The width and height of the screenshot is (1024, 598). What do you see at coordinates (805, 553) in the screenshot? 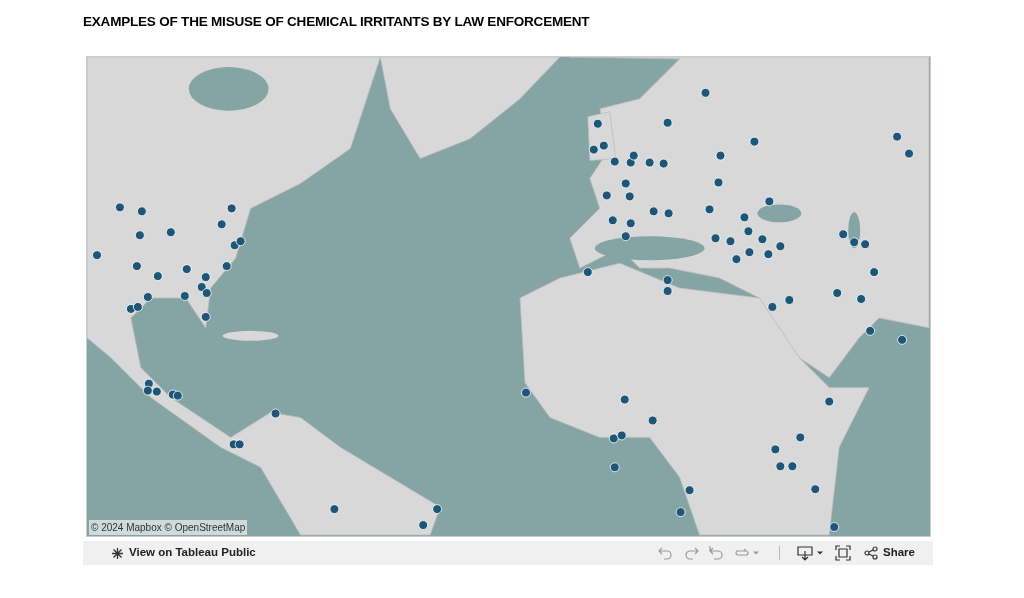
I see `download-button` at bounding box center [805, 553].